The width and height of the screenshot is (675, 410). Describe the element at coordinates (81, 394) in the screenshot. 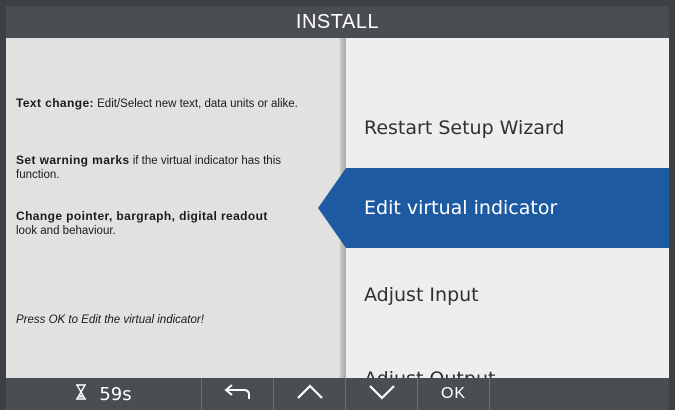

I see `hourglass-icon` at that location.